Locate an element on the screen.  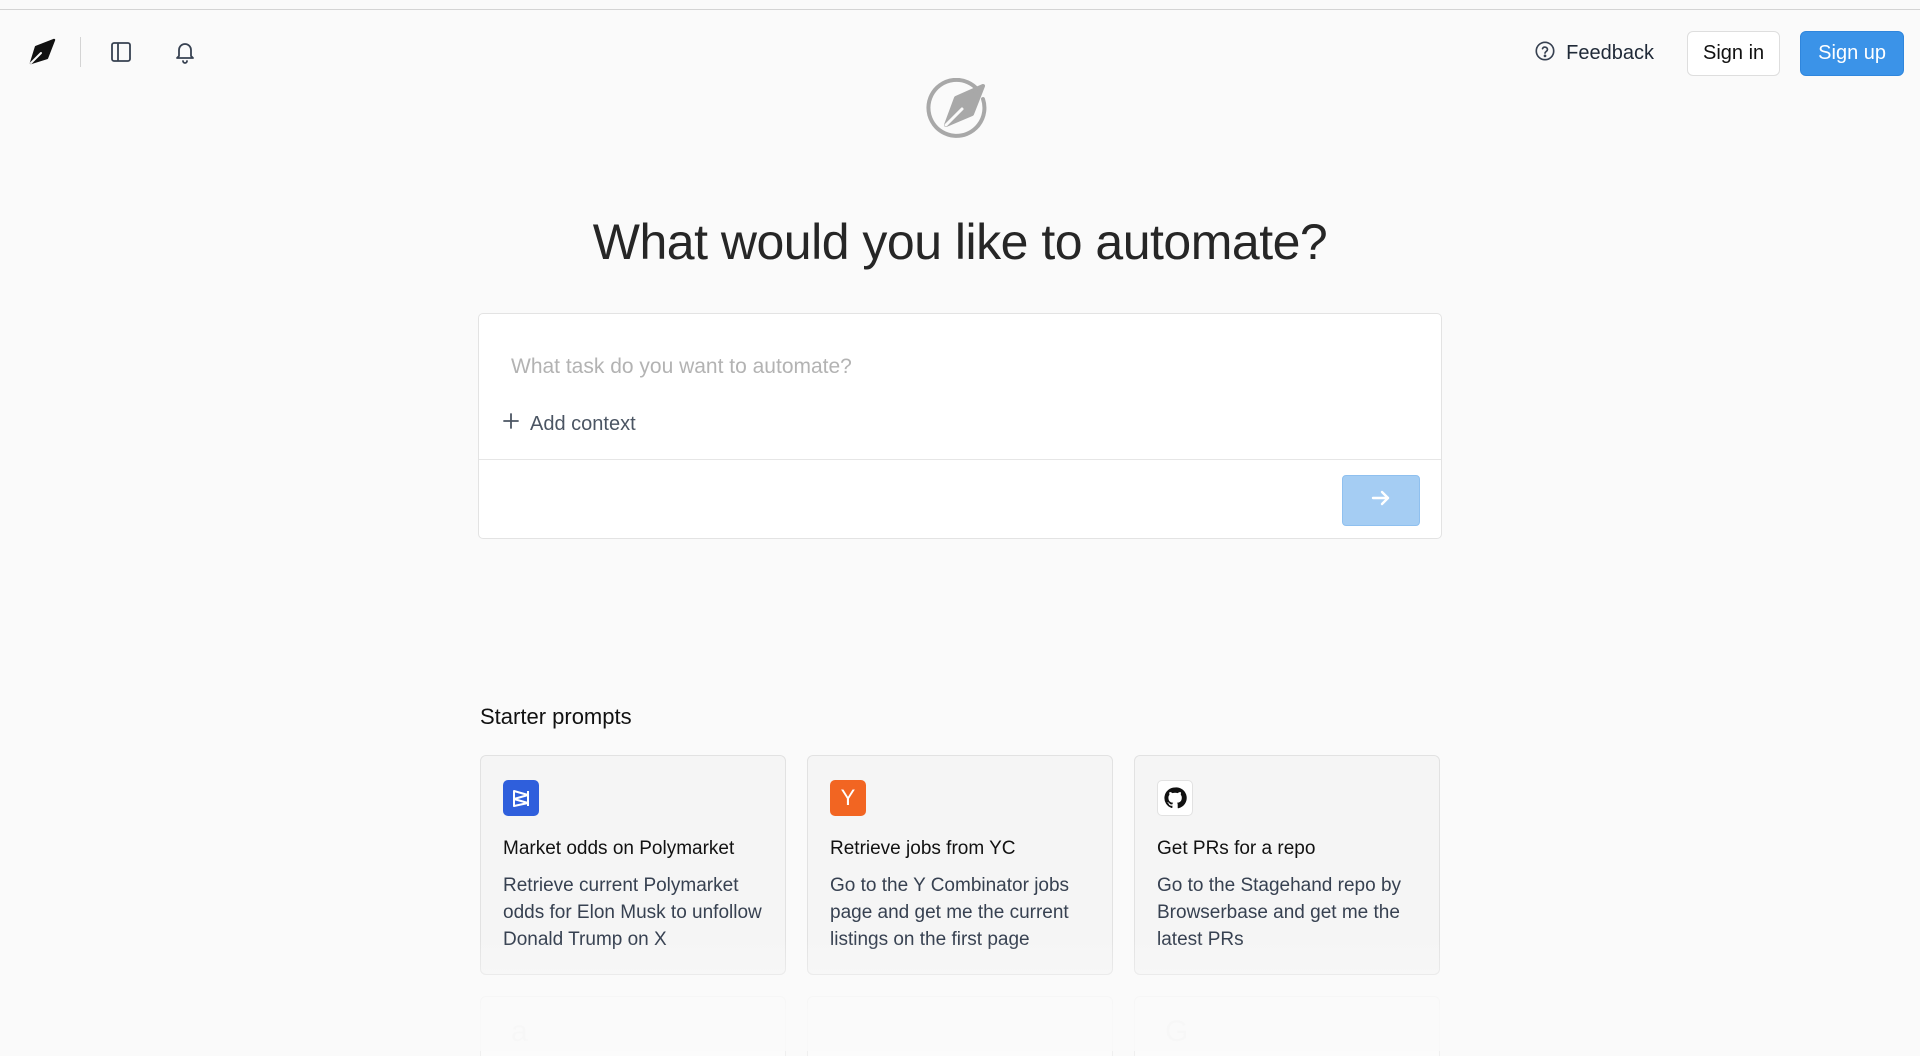
github-logo-icon is located at coordinates (1175, 798).